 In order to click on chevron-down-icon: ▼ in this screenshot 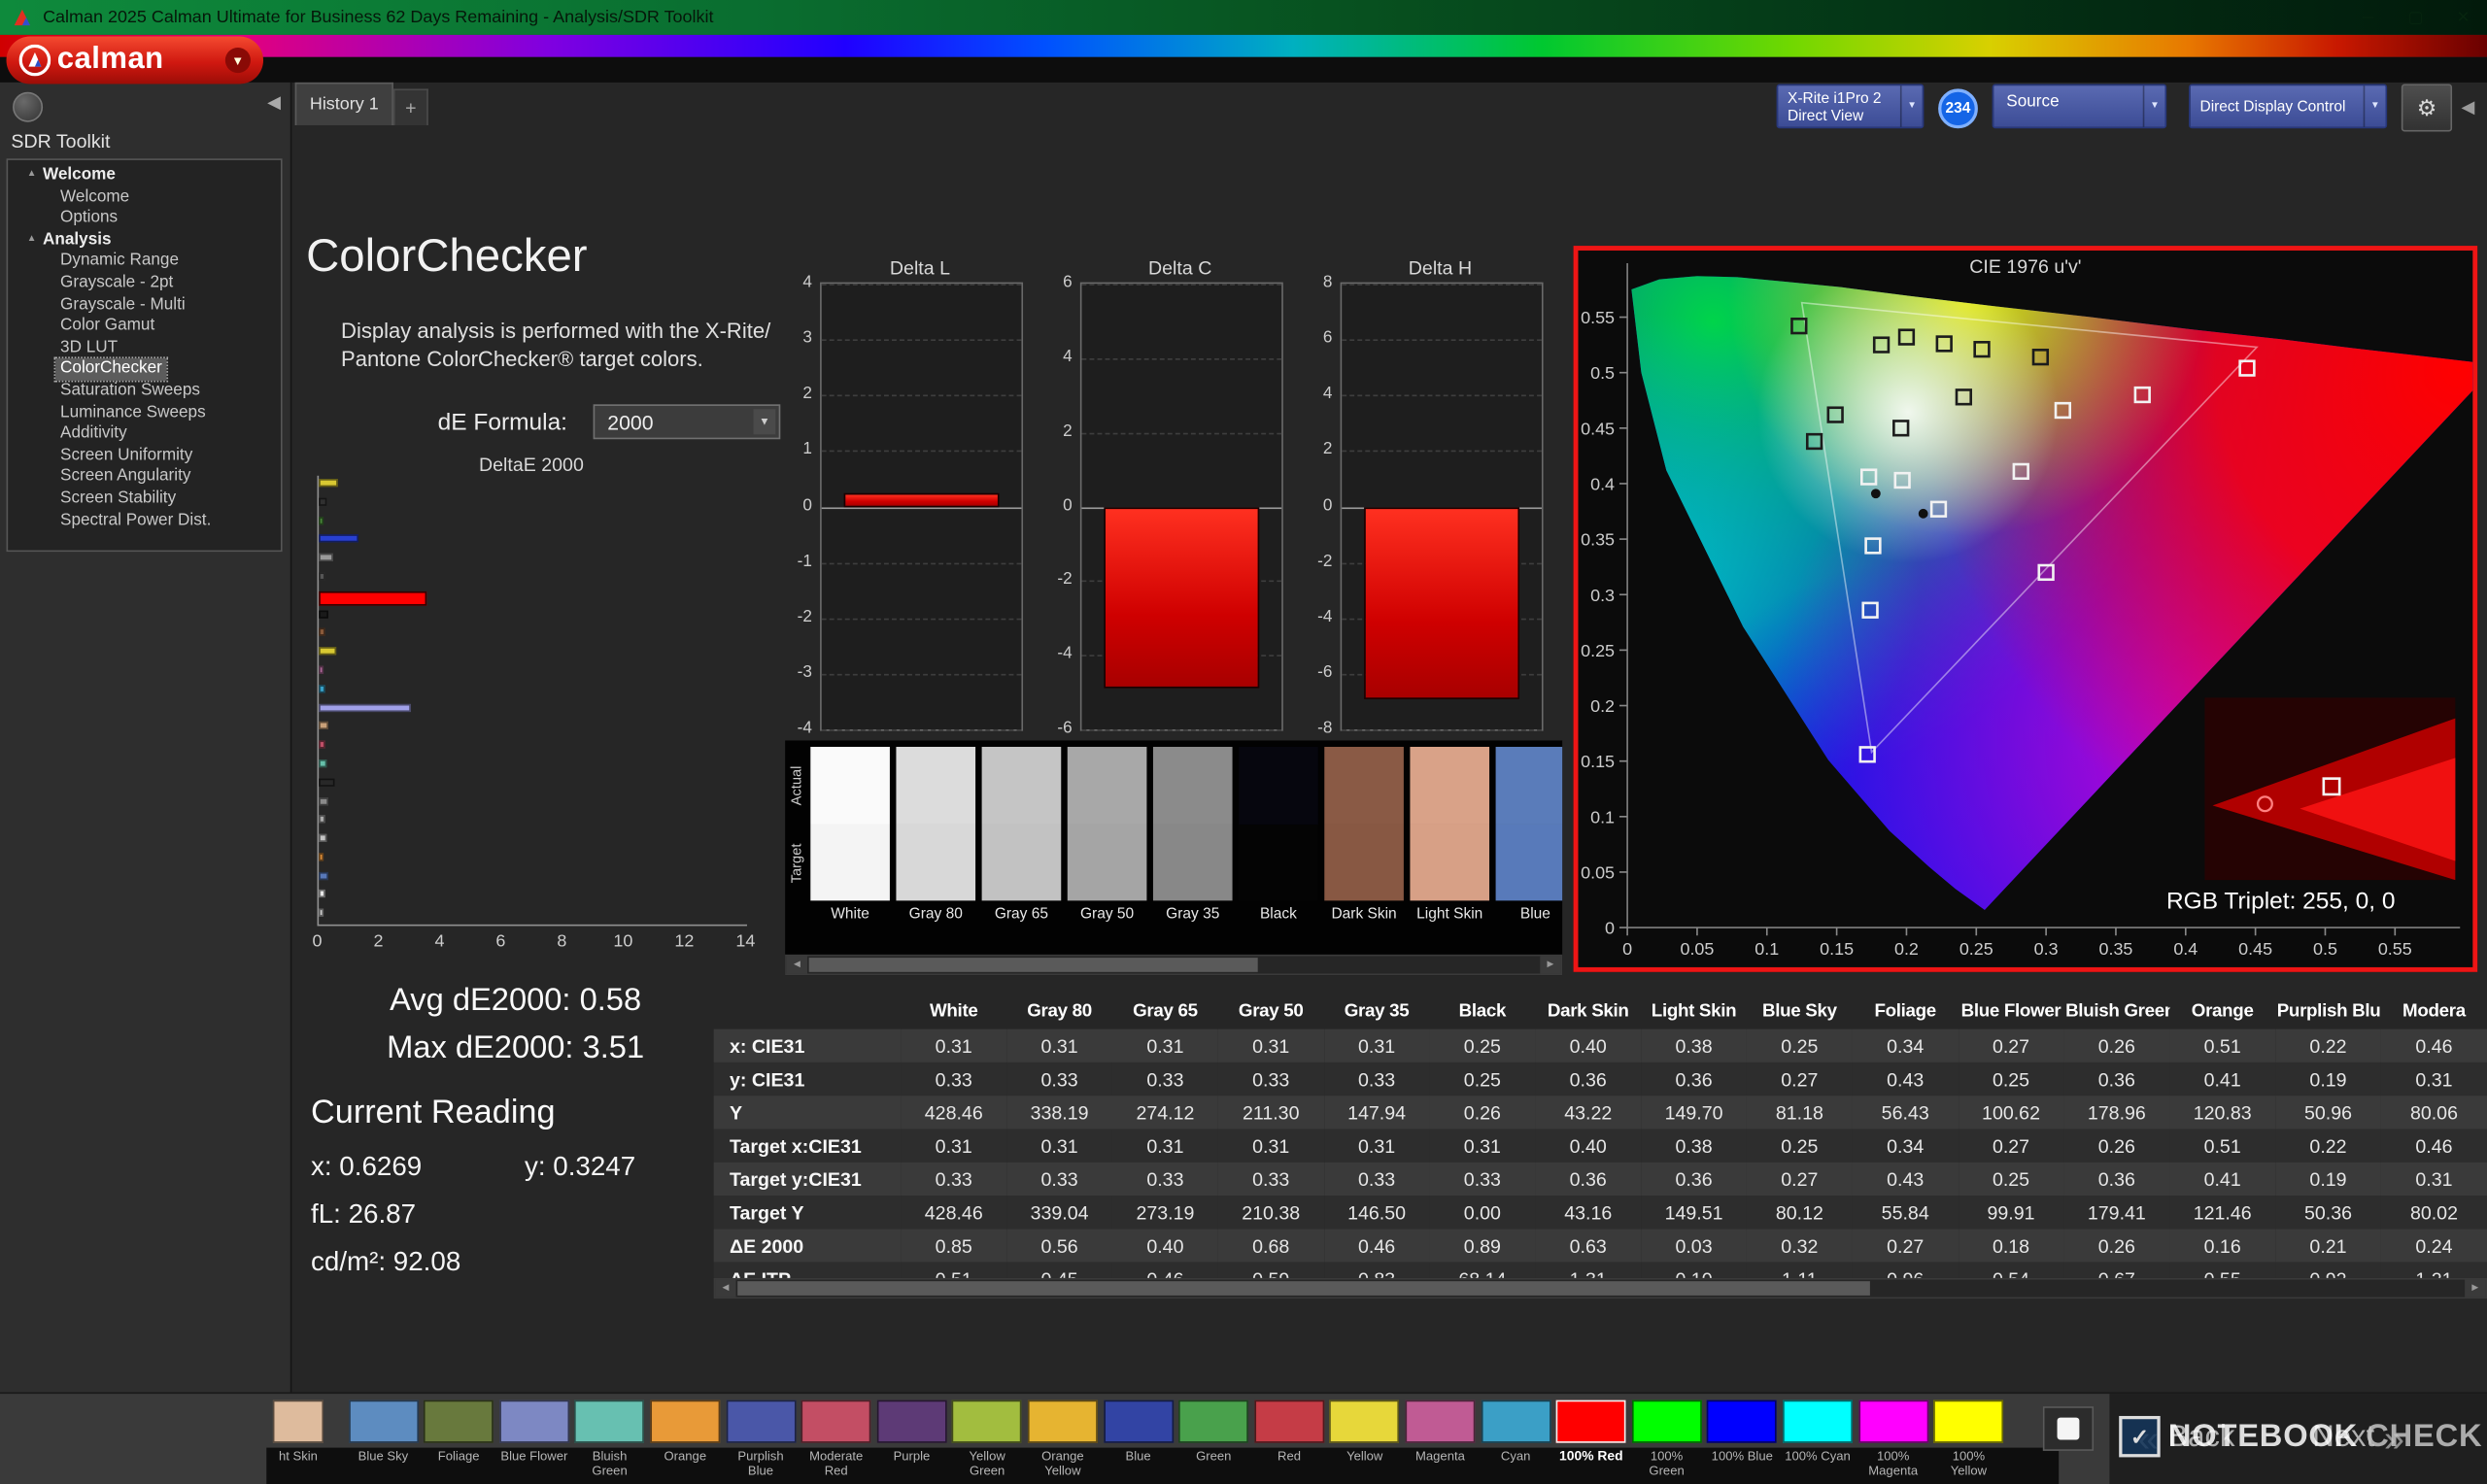, I will do `click(2374, 106)`.